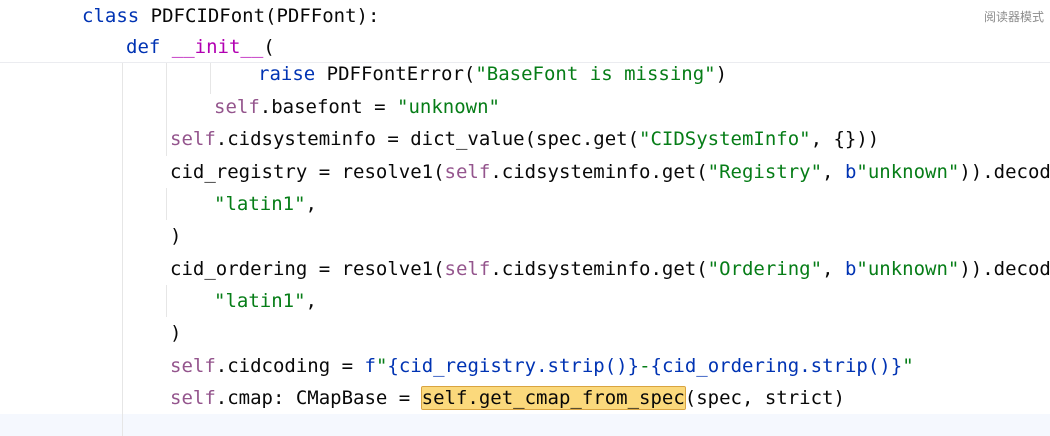  I want to click on code-line: self.basefont = "unknown", so click(357, 107).